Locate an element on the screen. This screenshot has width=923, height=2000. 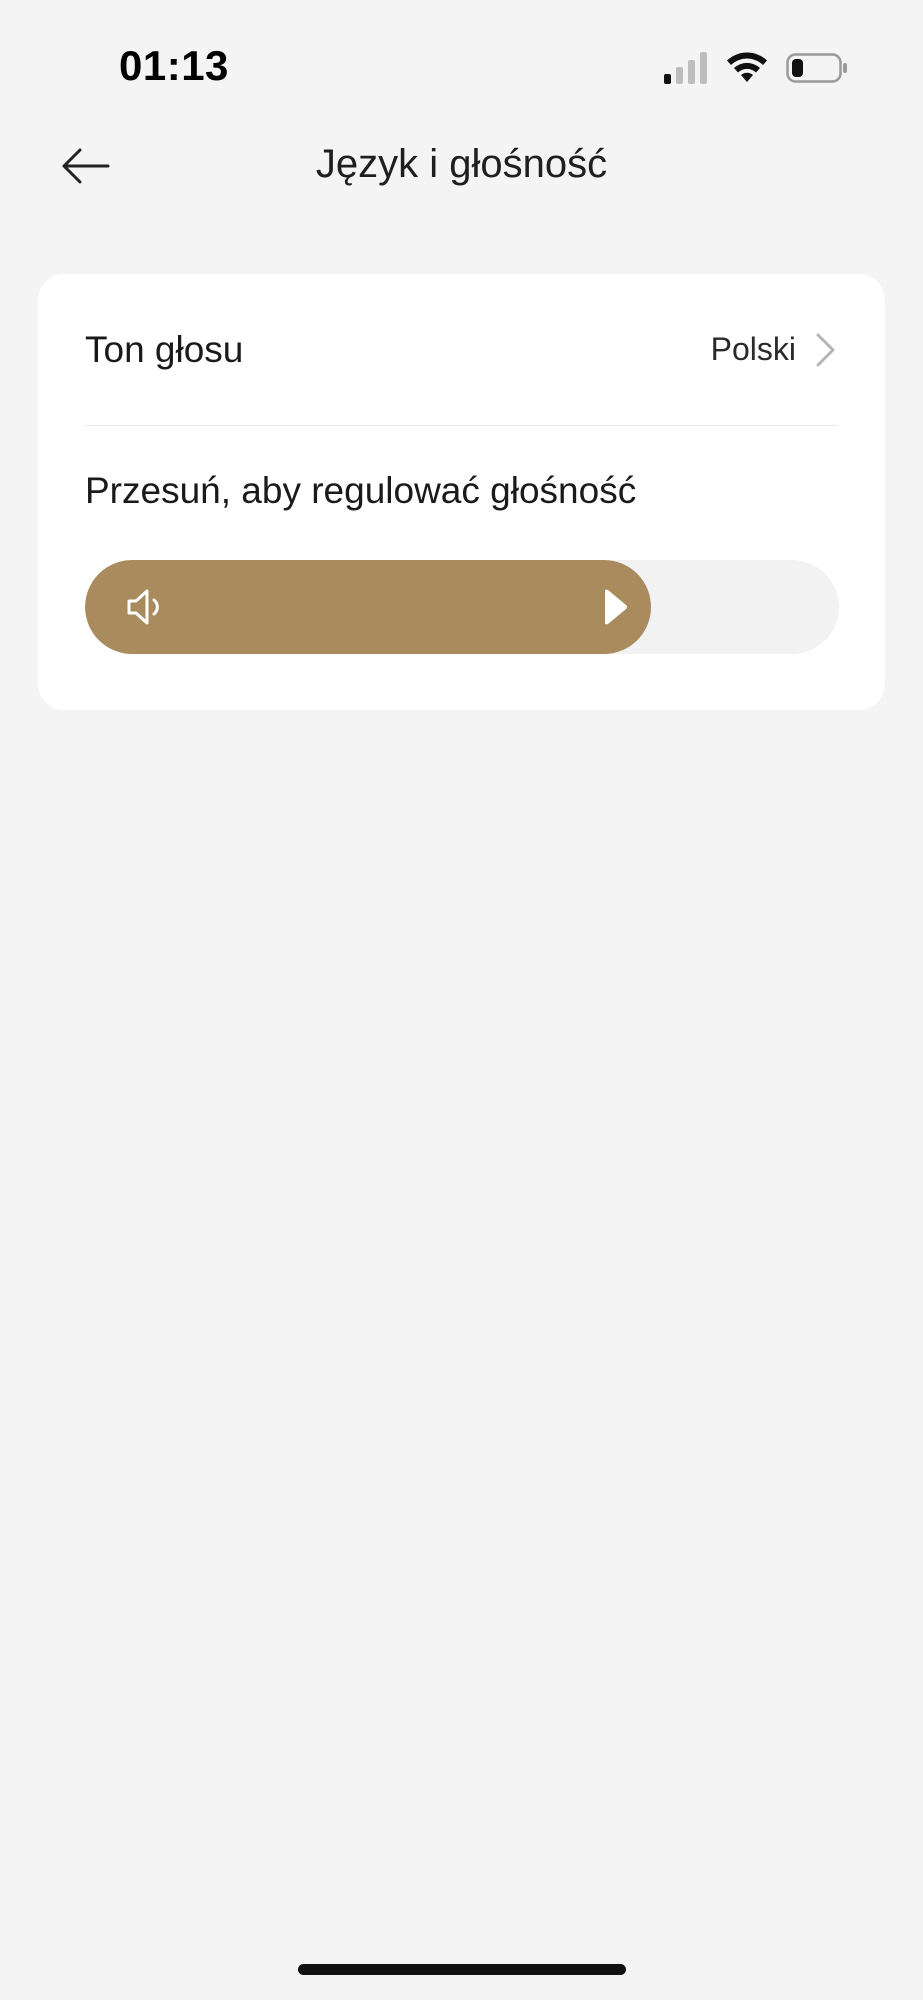
chevron-right-icon is located at coordinates (825, 349).